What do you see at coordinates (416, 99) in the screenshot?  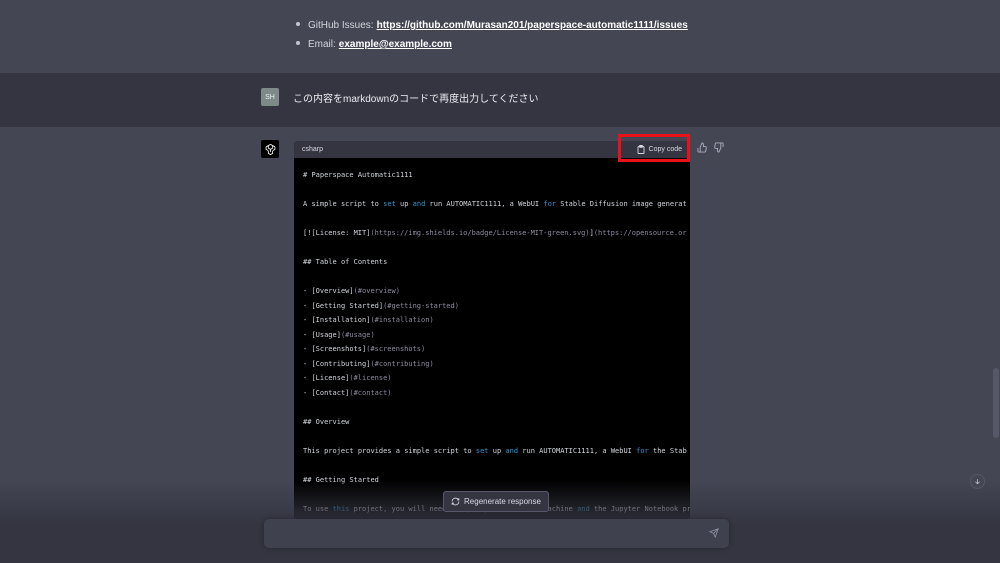 I see `user-message-text: この内容をmarkdownのコードで再度出力してください` at bounding box center [416, 99].